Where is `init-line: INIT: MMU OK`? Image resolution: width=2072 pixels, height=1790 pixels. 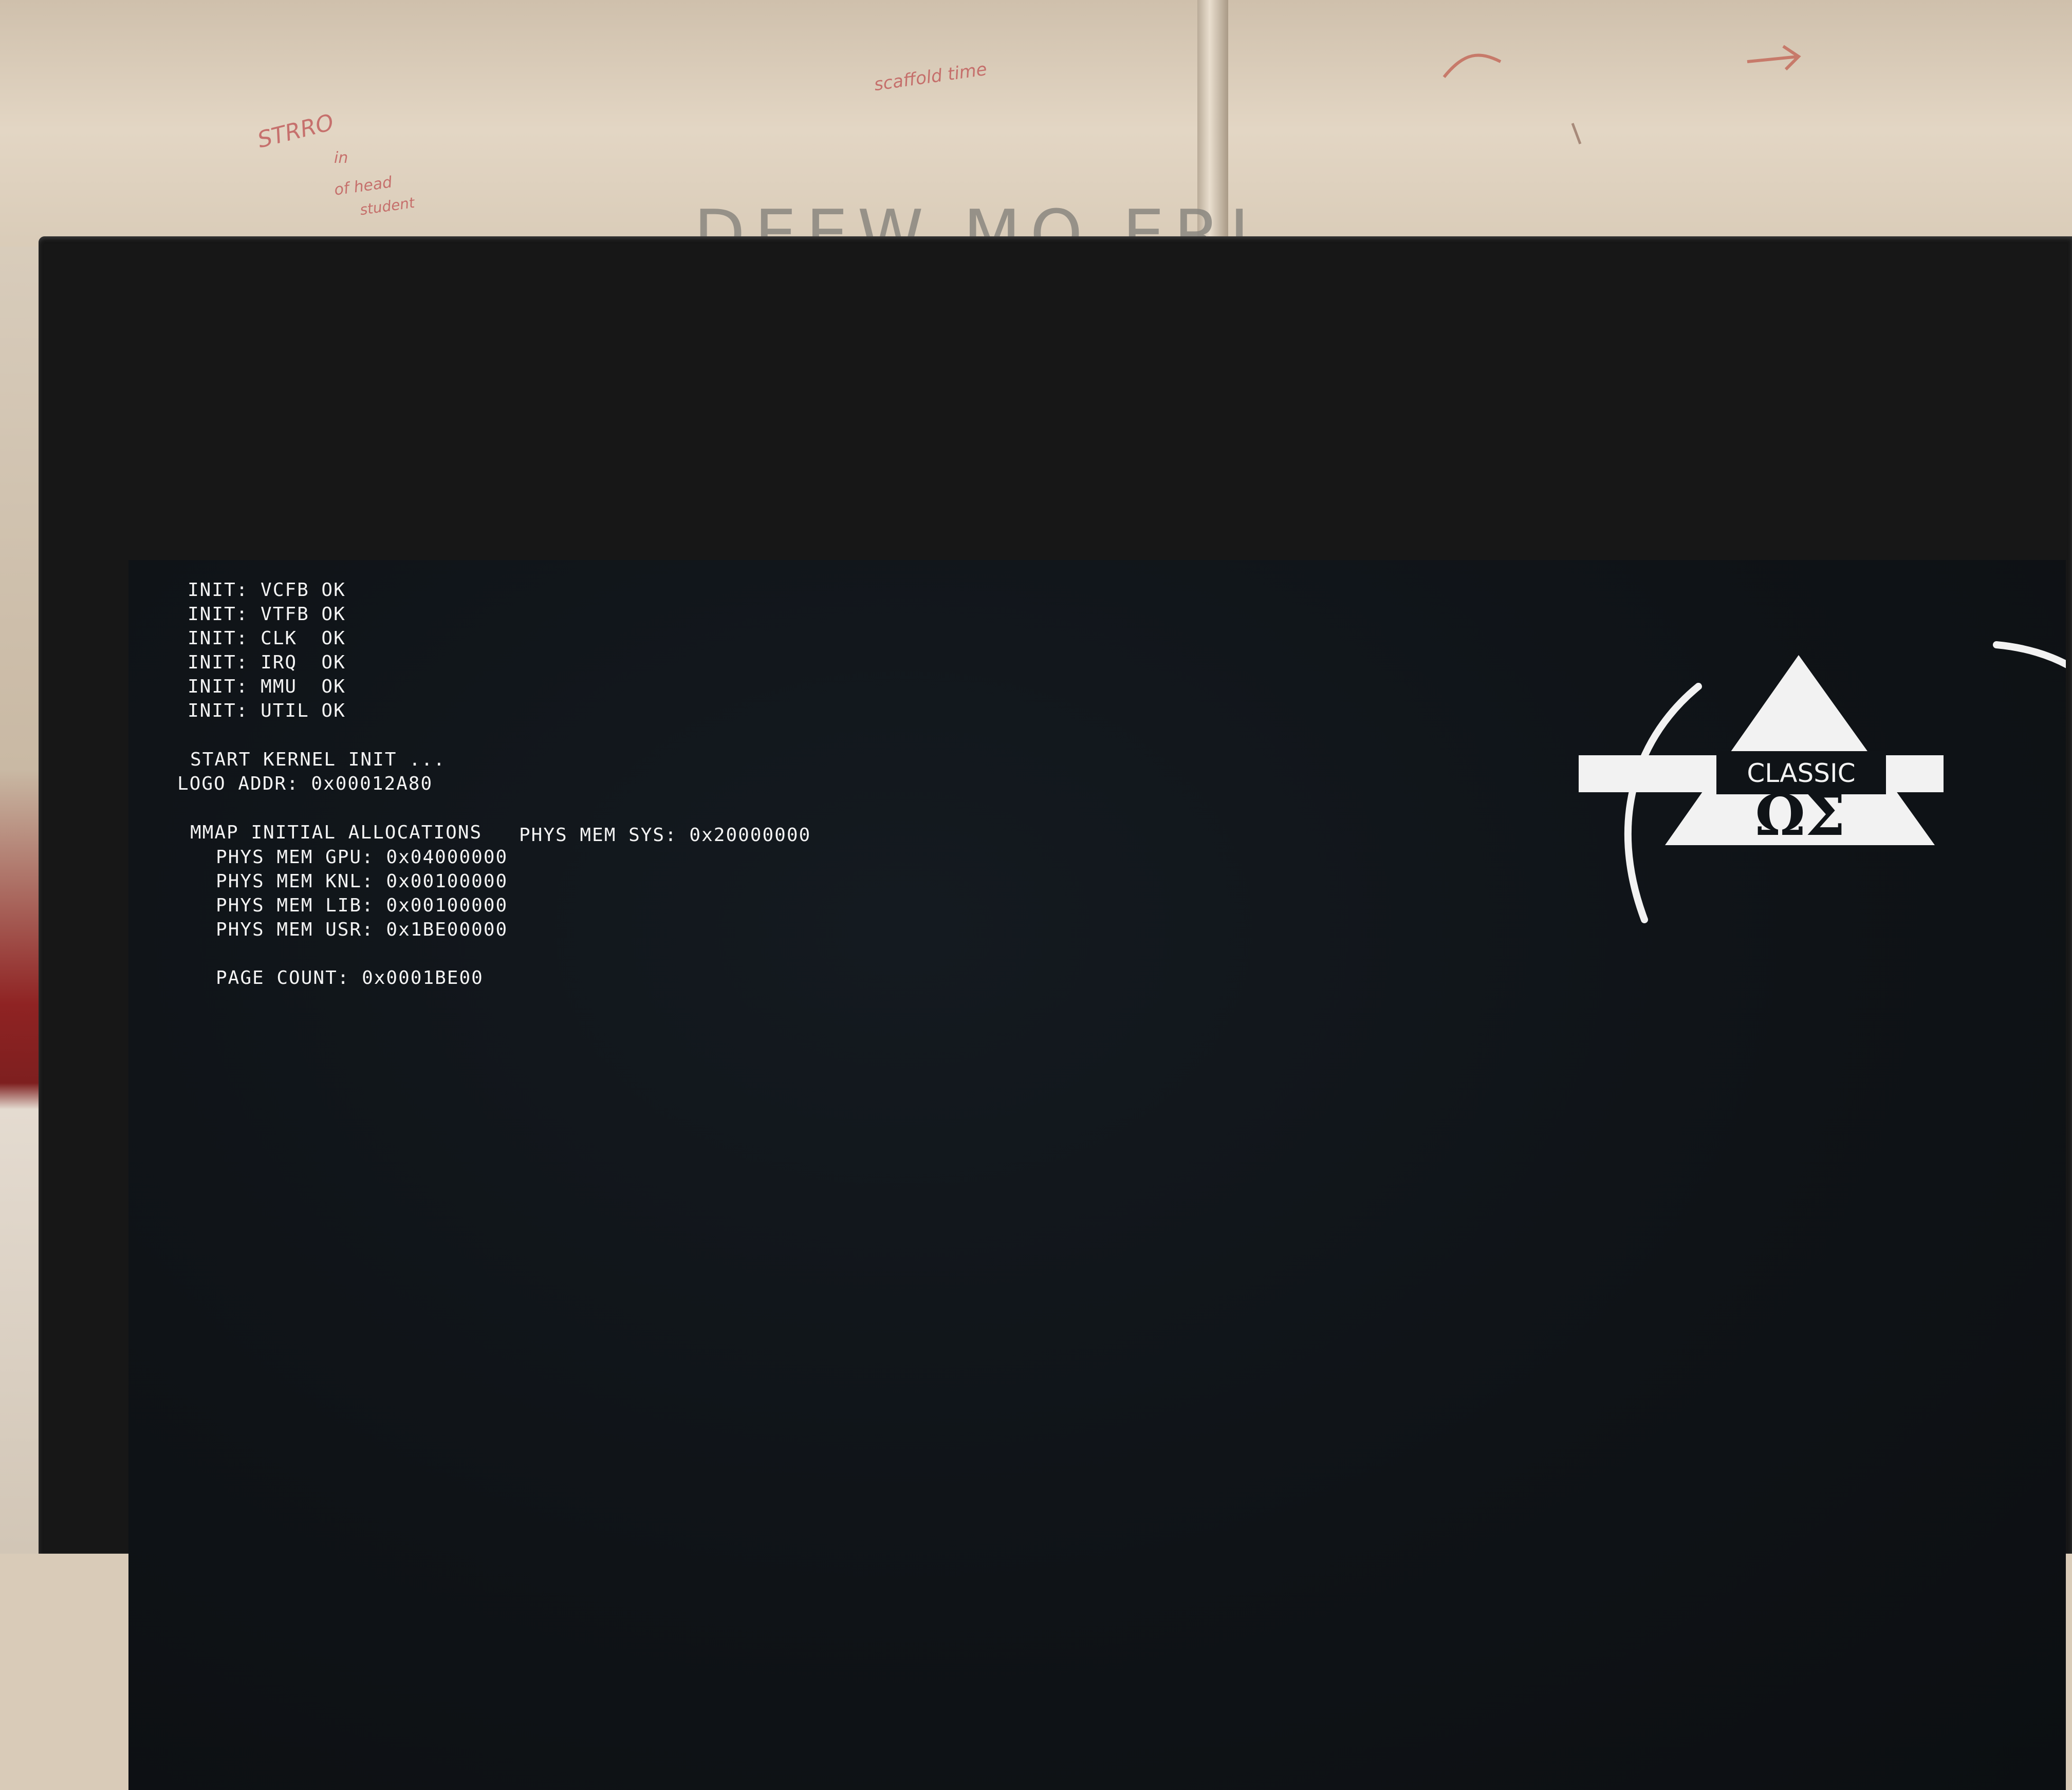 init-line: INIT: MMU OK is located at coordinates (267, 686).